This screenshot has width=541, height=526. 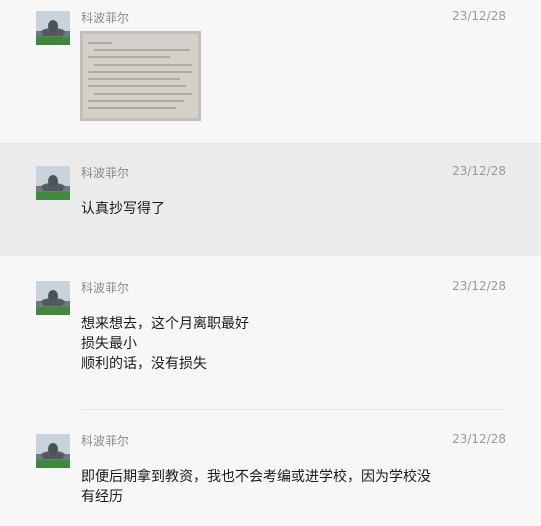 What do you see at coordinates (256, 487) in the screenshot?
I see `message-text: 即便后期拿到教资，我也不会考编或进学校，因为学校没 有经历` at bounding box center [256, 487].